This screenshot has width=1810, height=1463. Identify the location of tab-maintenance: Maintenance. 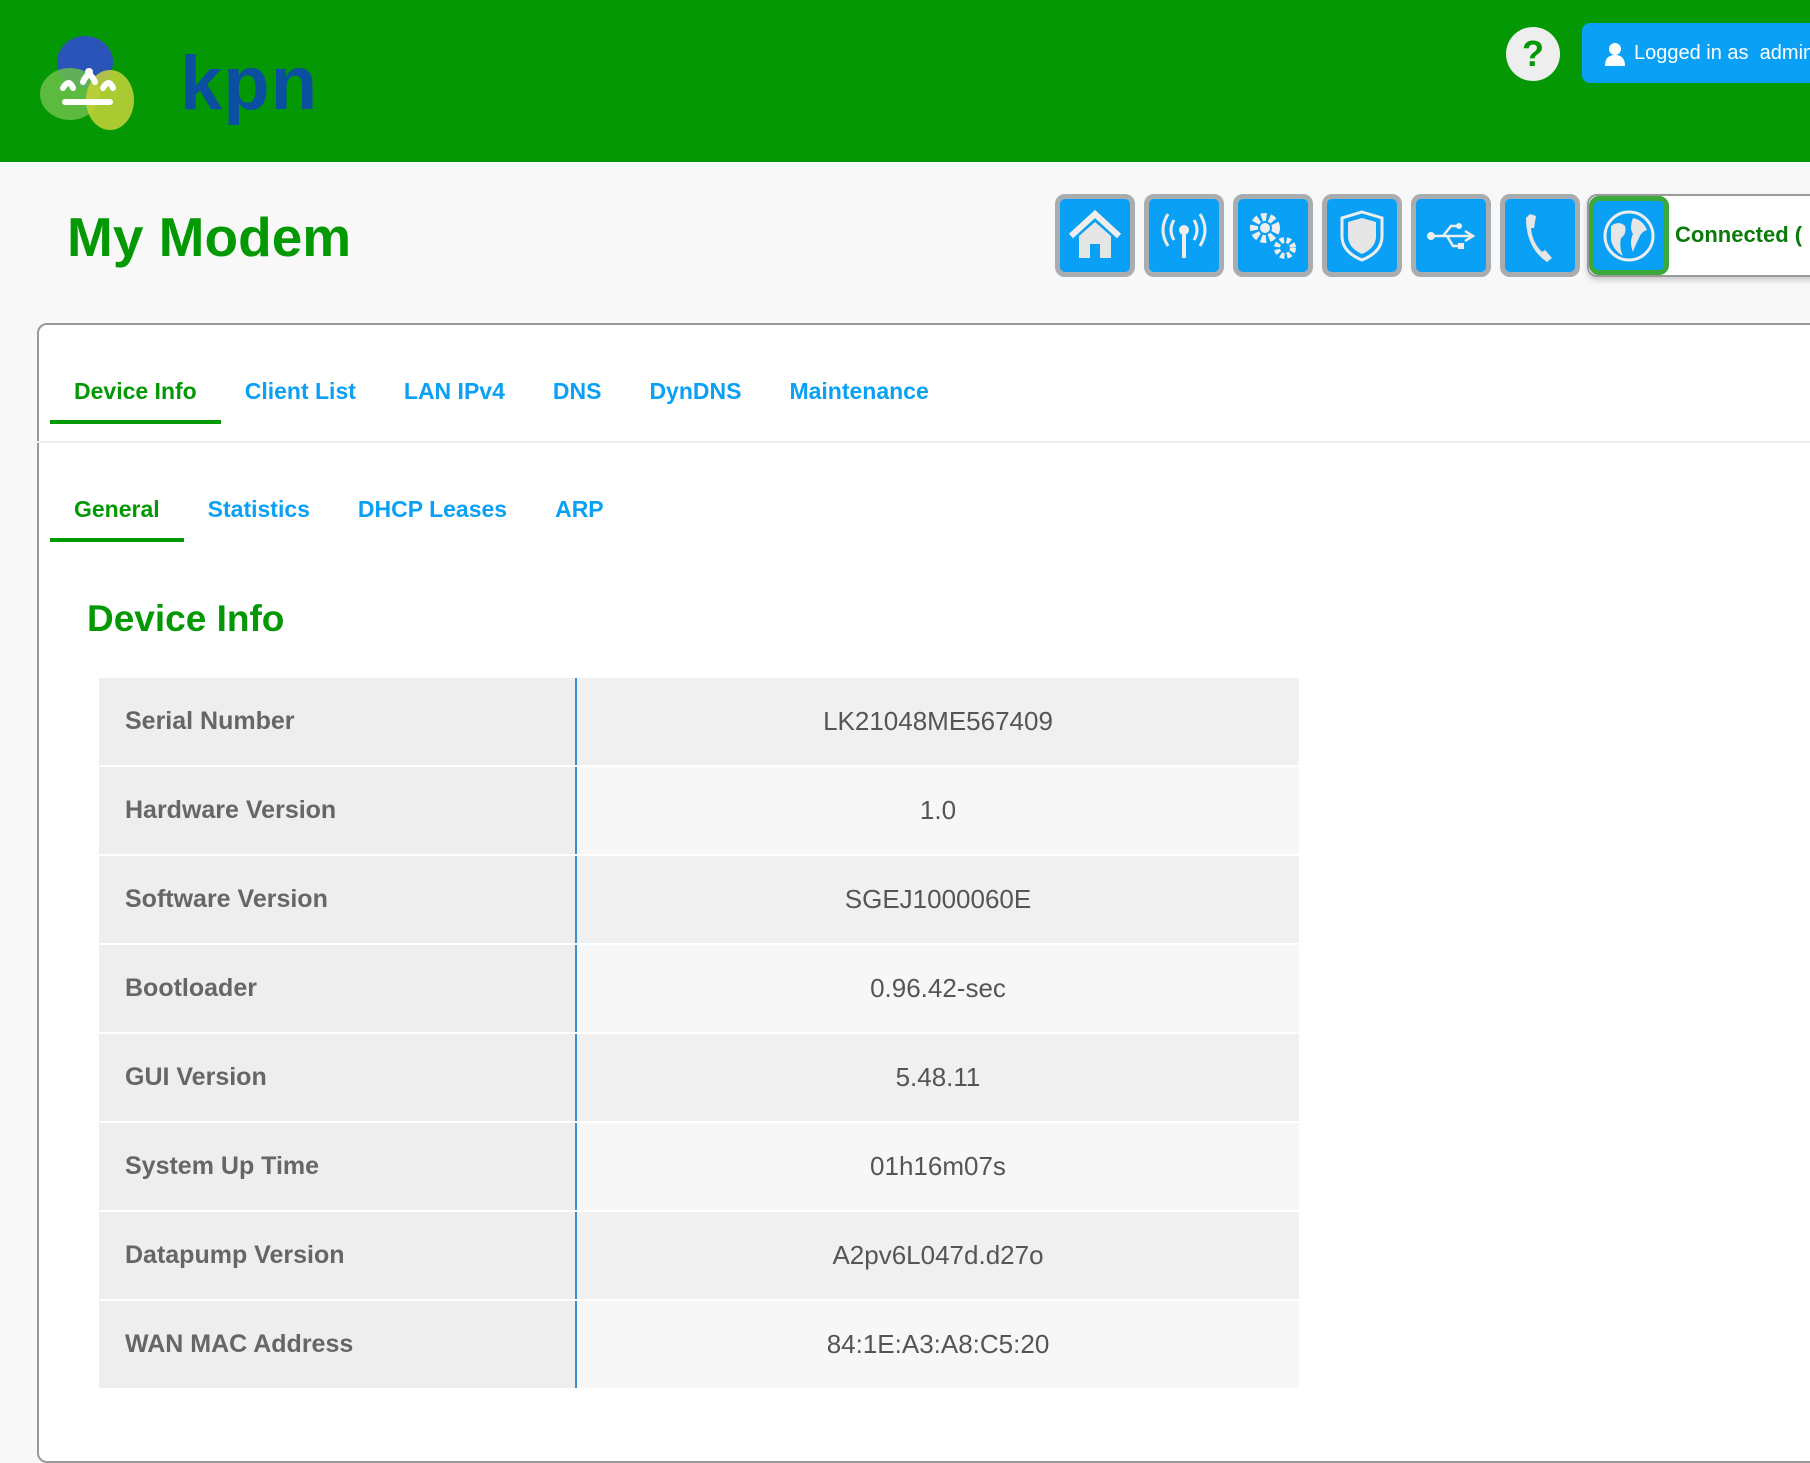
(858, 395).